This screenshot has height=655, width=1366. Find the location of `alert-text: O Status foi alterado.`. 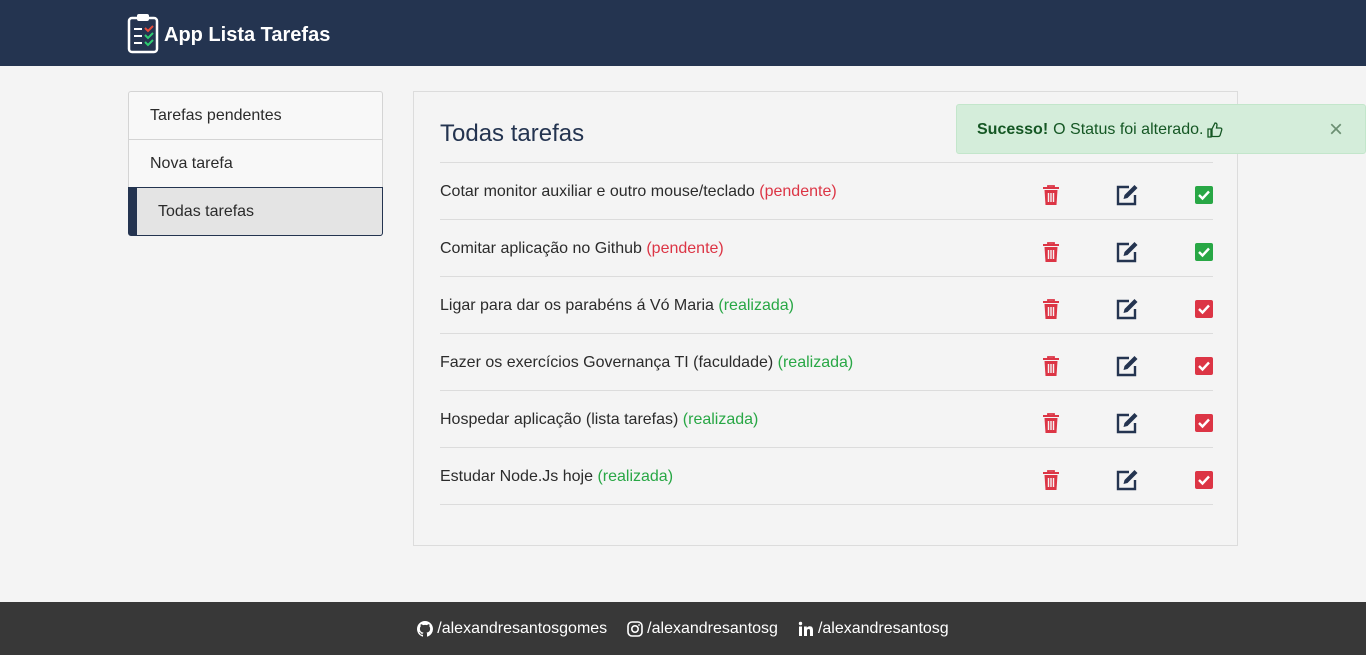

alert-text: O Status foi alterado. is located at coordinates (1128, 129).